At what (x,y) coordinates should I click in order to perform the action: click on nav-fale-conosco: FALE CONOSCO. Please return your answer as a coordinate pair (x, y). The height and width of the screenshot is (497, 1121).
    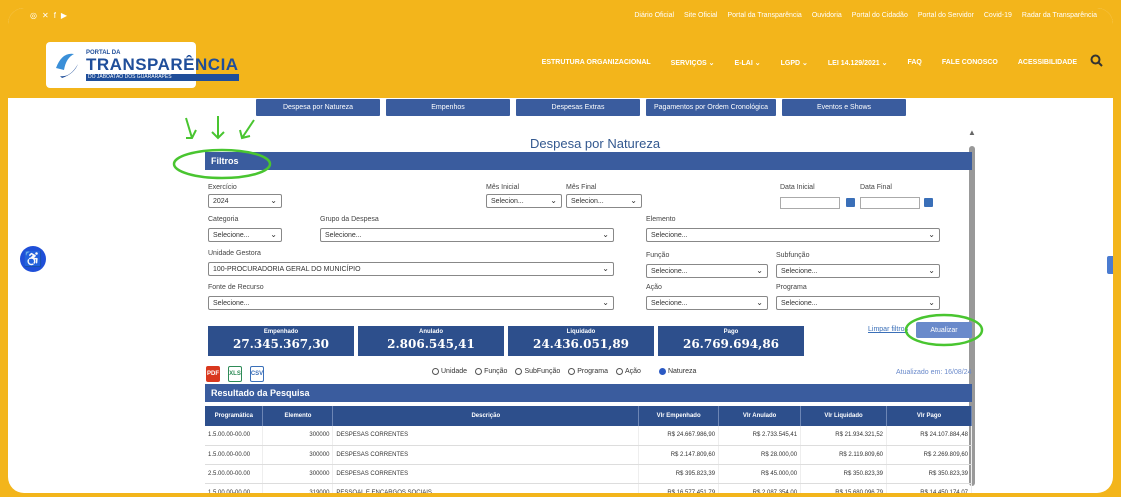
    Looking at the image, I should click on (970, 63).